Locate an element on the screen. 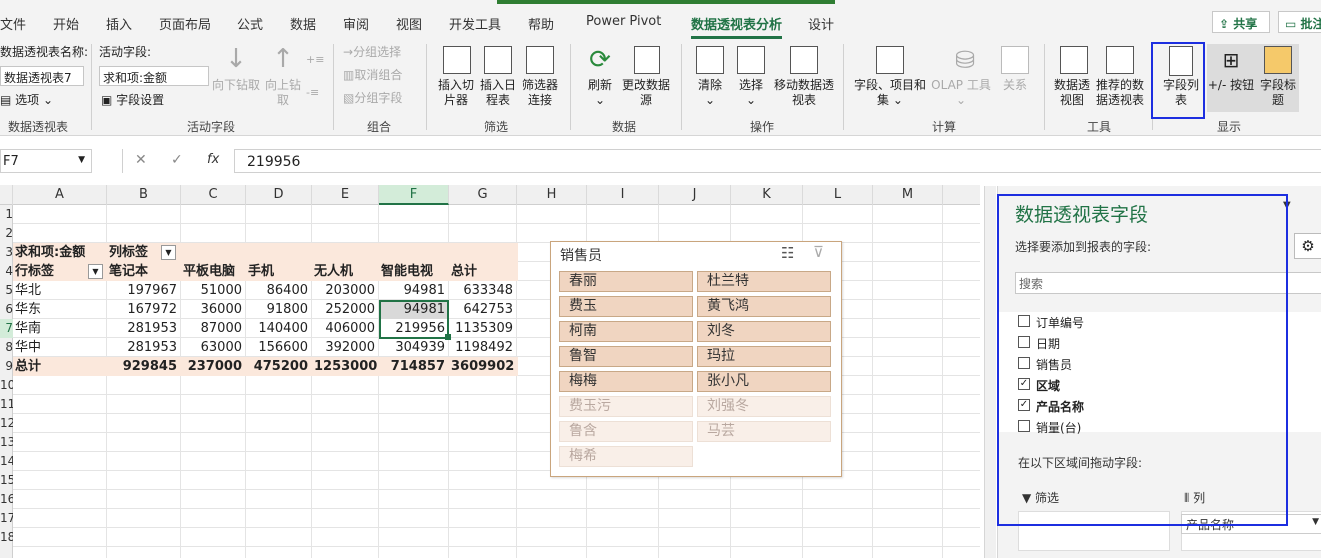  row-header-14: 14 is located at coordinates (6, 461).